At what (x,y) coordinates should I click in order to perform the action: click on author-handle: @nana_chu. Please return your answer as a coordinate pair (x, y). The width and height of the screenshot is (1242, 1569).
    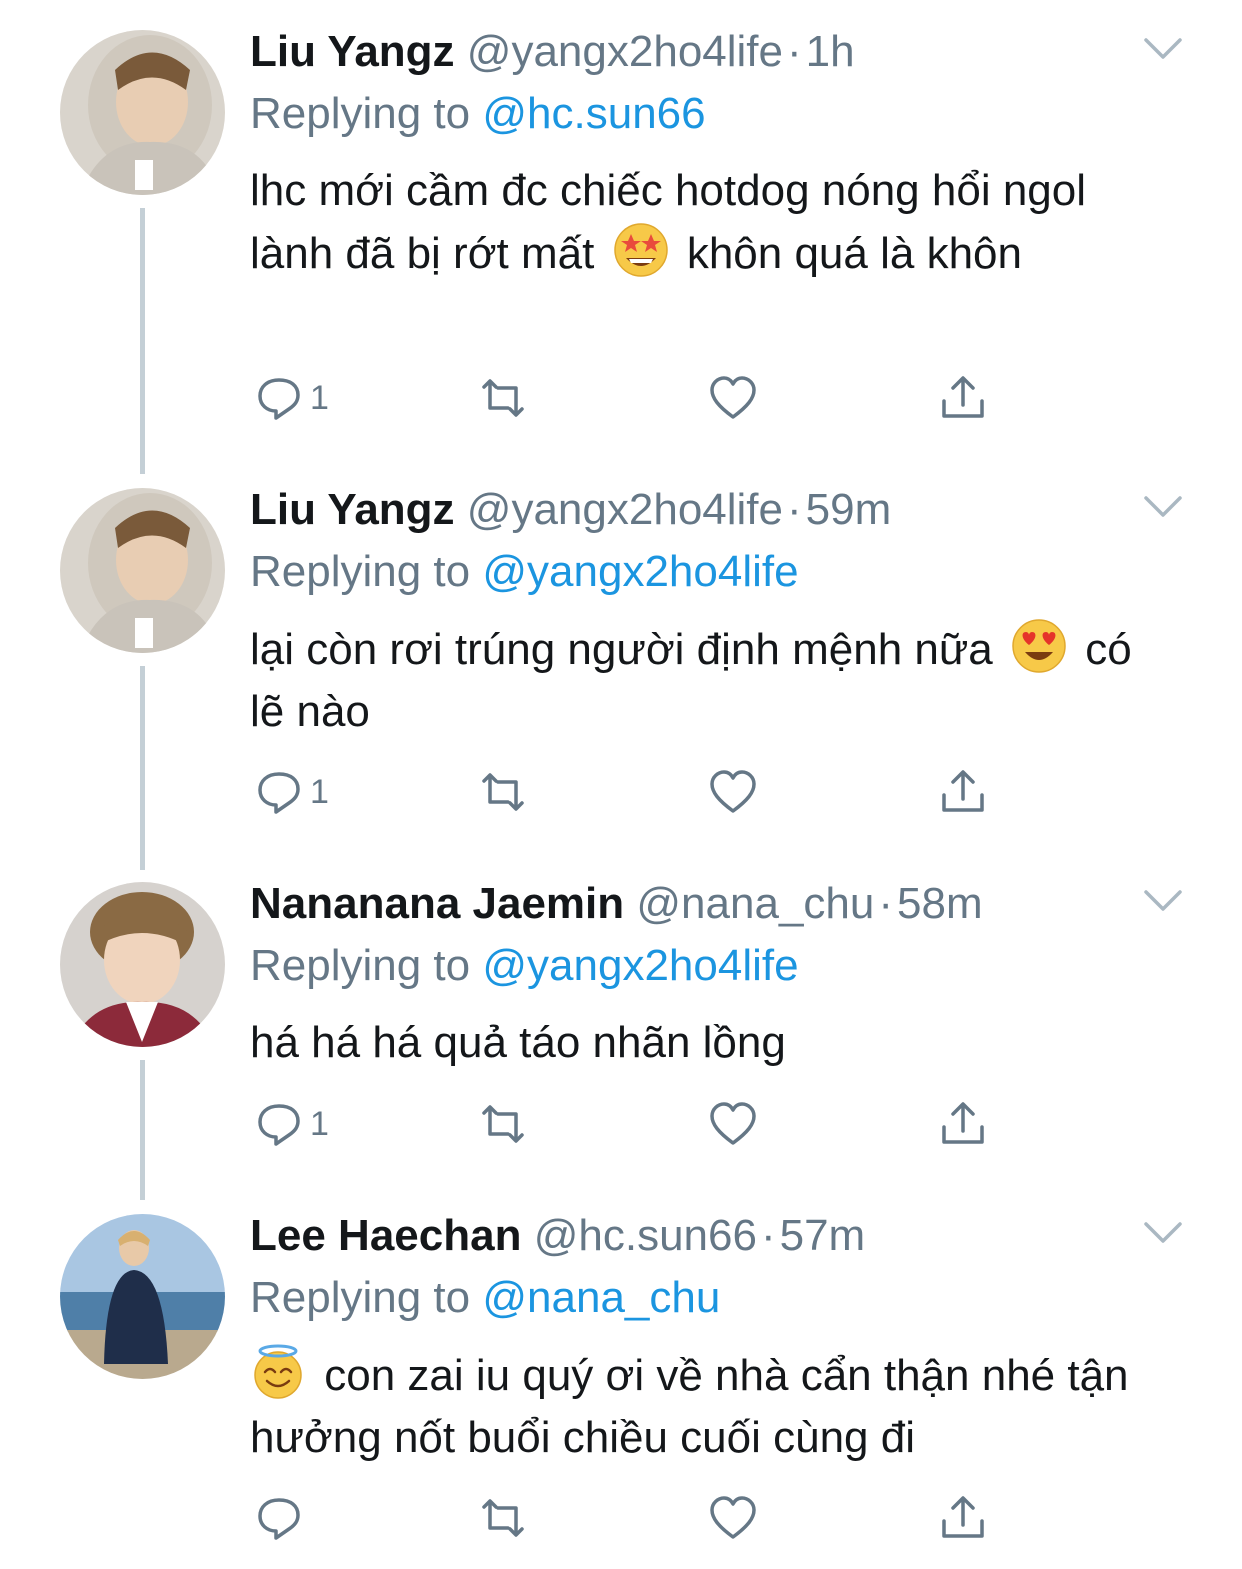
    Looking at the image, I should click on (755, 903).